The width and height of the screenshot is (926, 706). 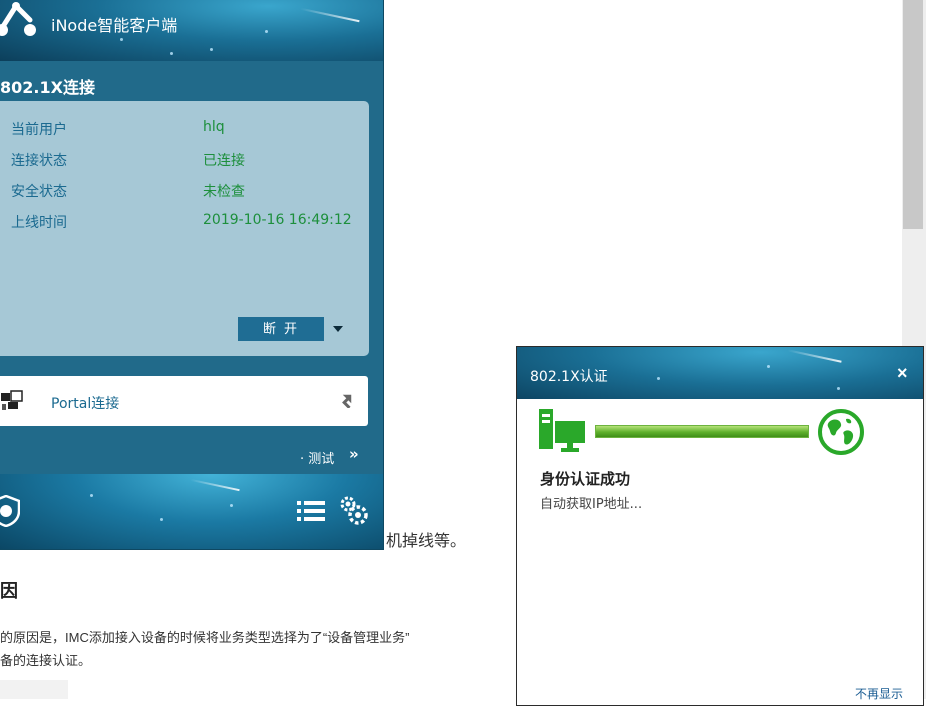 I want to click on info-value-connection-status: 已连接, so click(x=224, y=161).